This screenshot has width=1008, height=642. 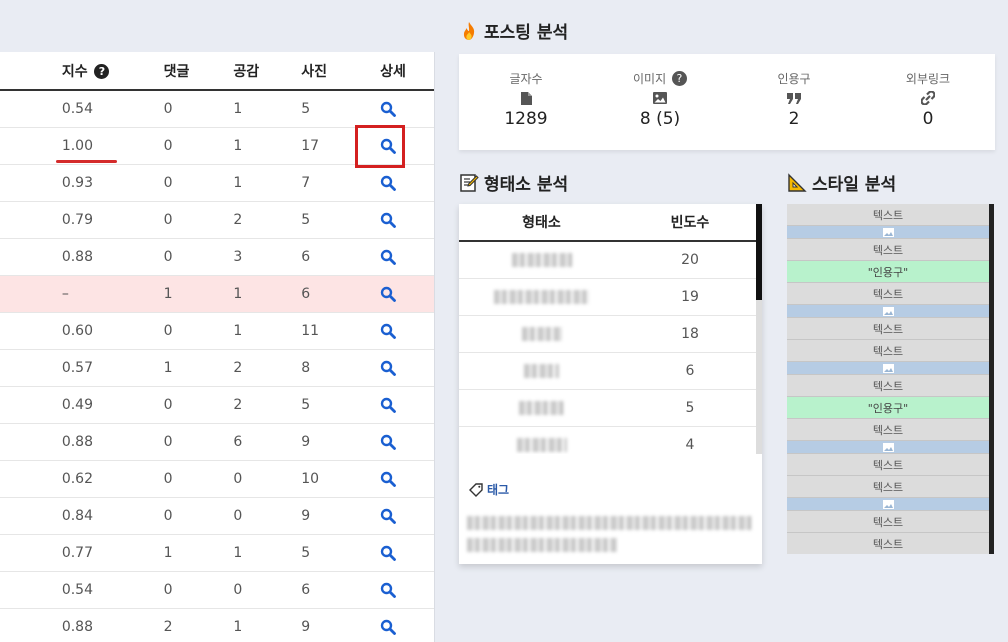 What do you see at coordinates (526, 185) in the screenshot?
I see `morpheme-analysis-title-text: 형태소 분석` at bounding box center [526, 185].